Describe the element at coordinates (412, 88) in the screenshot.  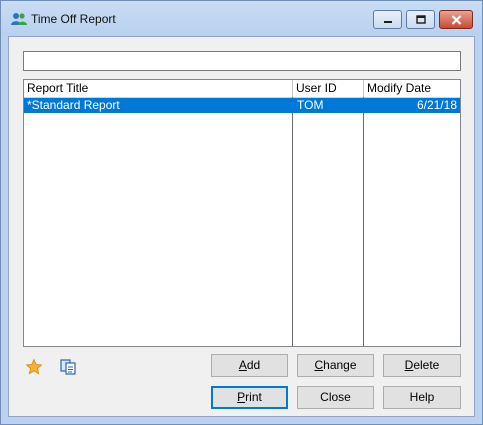
I see `column-header-modify-date: Modify Date` at that location.